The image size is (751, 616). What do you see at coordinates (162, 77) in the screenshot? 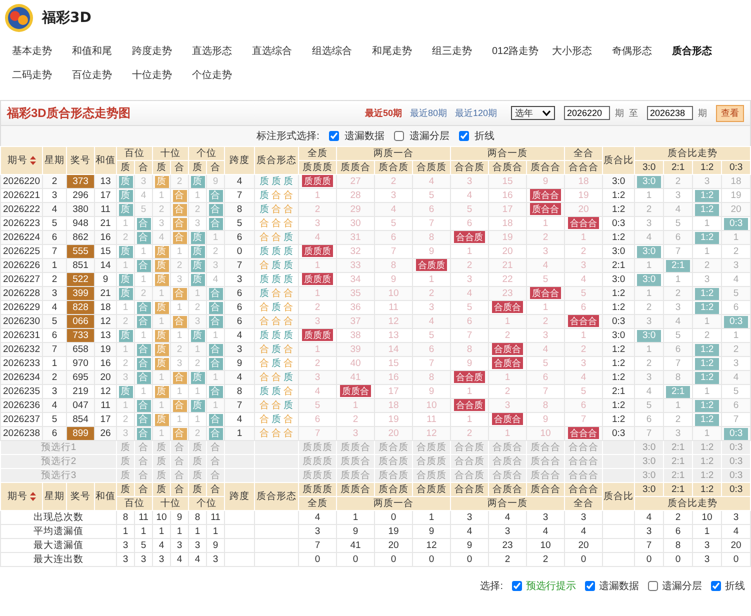
I see `nav-link: 十位走势` at bounding box center [162, 77].